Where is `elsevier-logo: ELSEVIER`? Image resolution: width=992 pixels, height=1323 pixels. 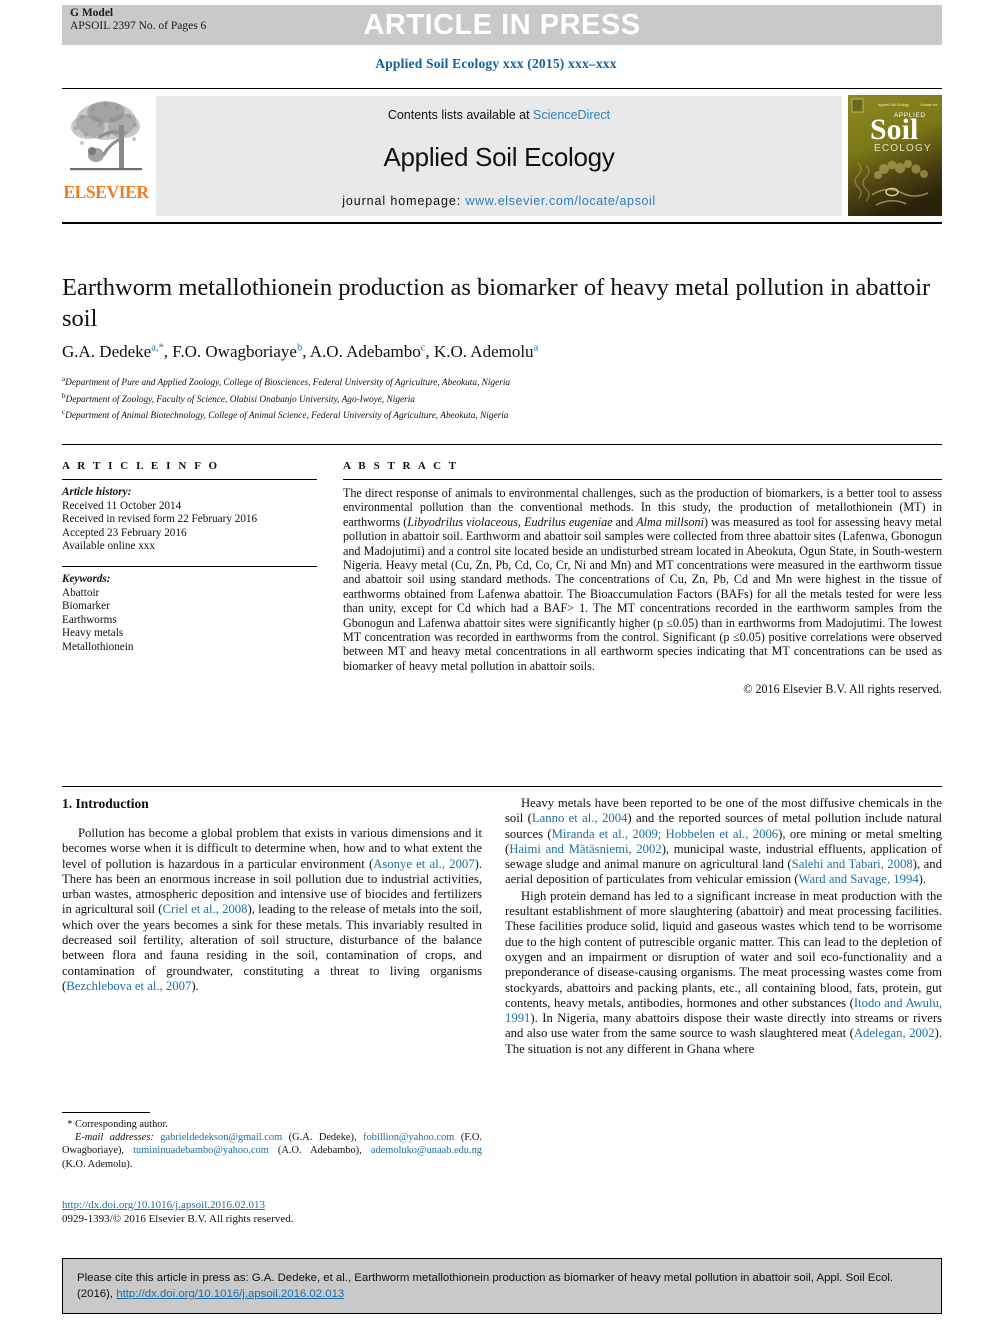 elsevier-logo: ELSEVIER is located at coordinates (106, 155).